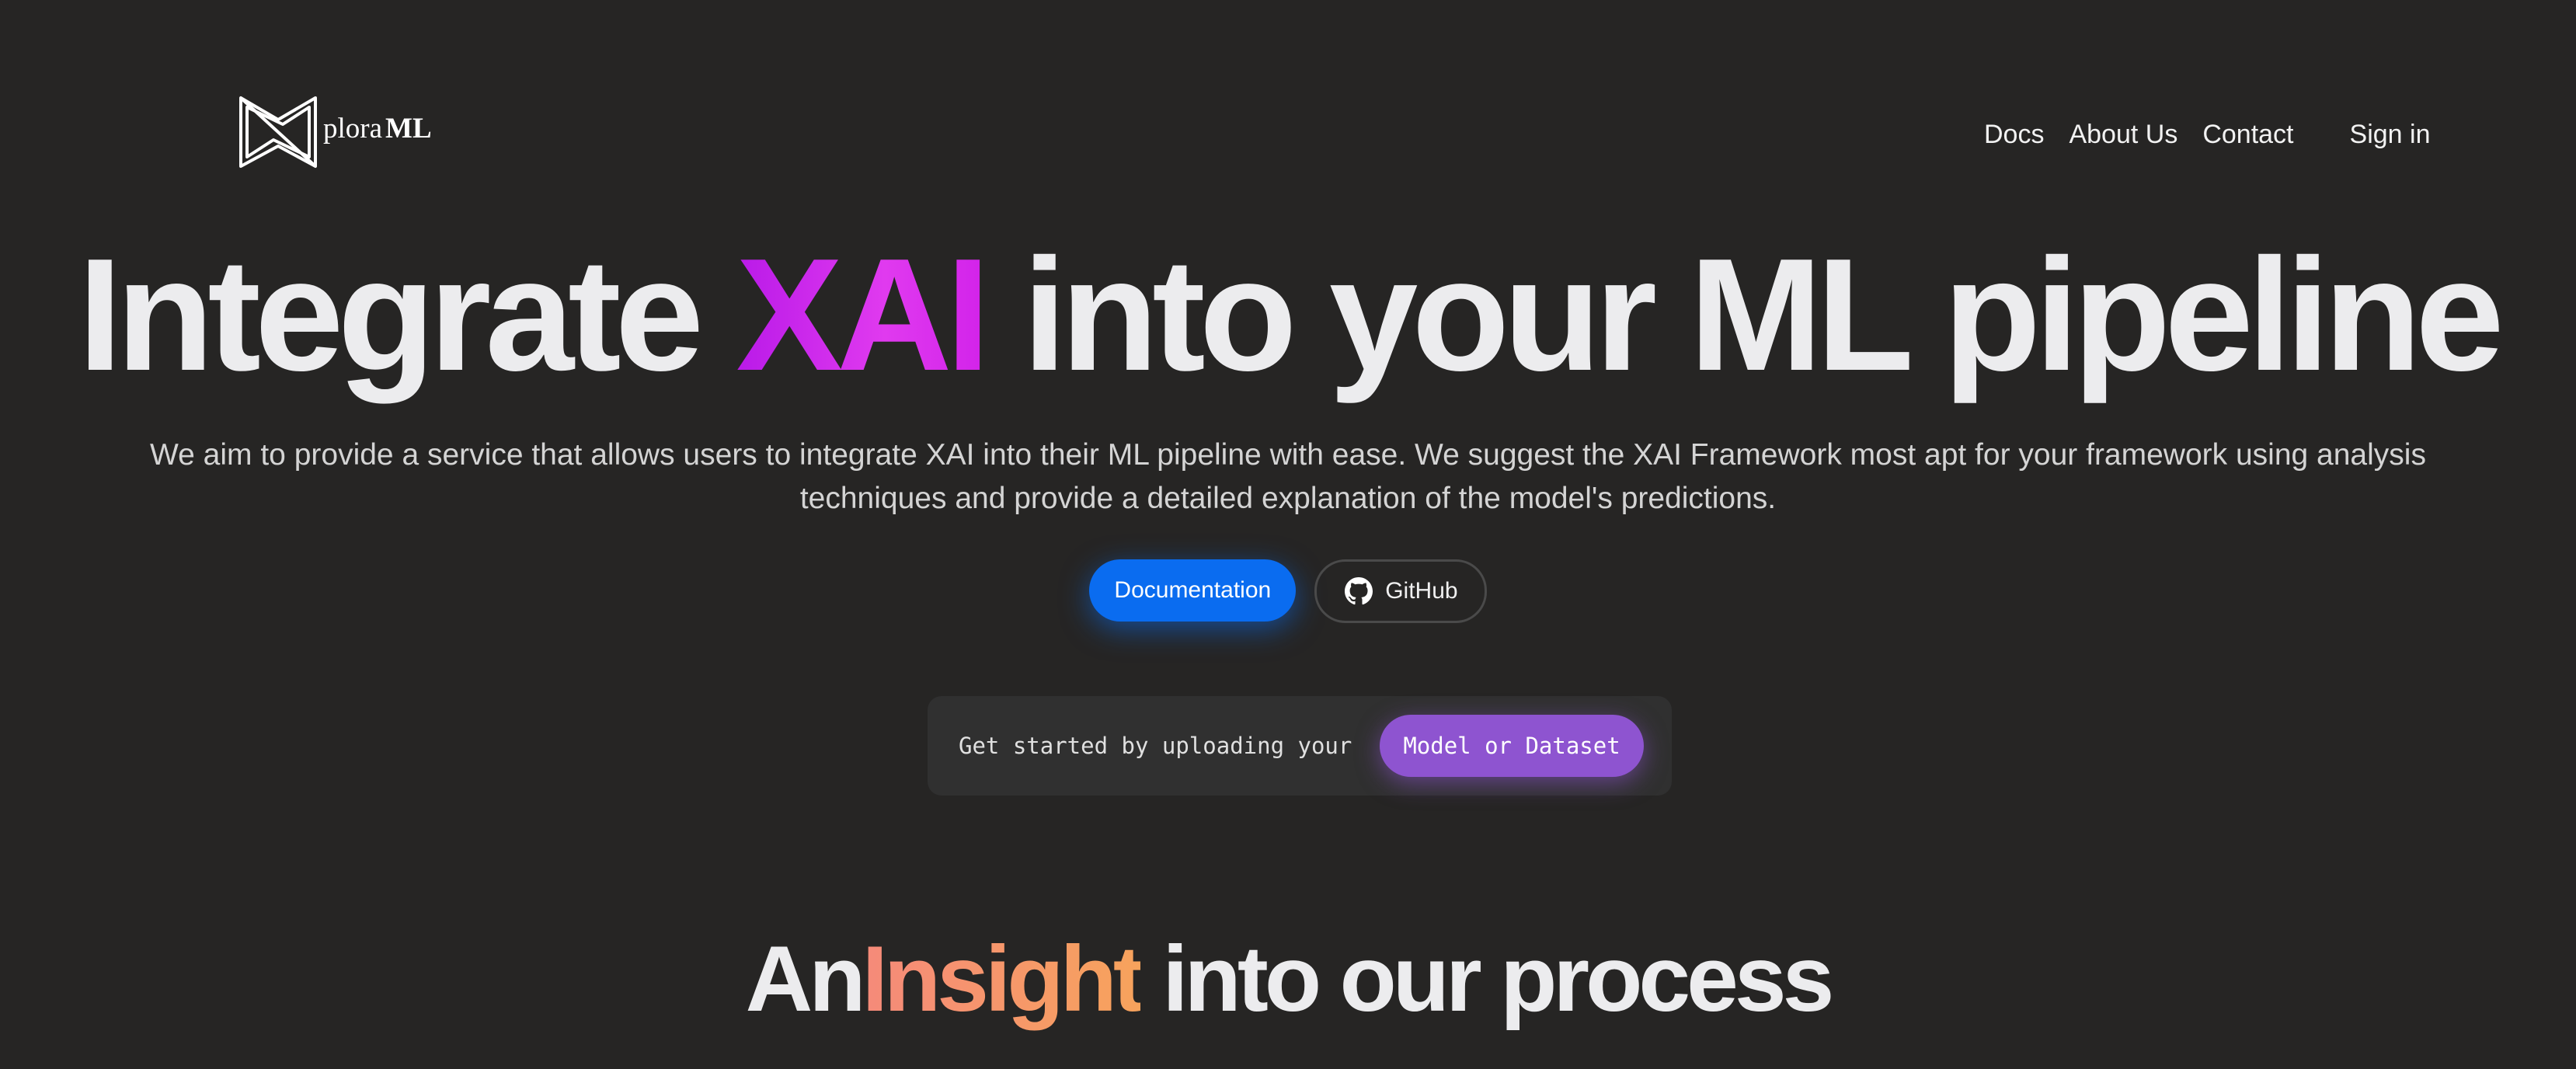  I want to click on logo-text: plora ML, so click(377, 128).